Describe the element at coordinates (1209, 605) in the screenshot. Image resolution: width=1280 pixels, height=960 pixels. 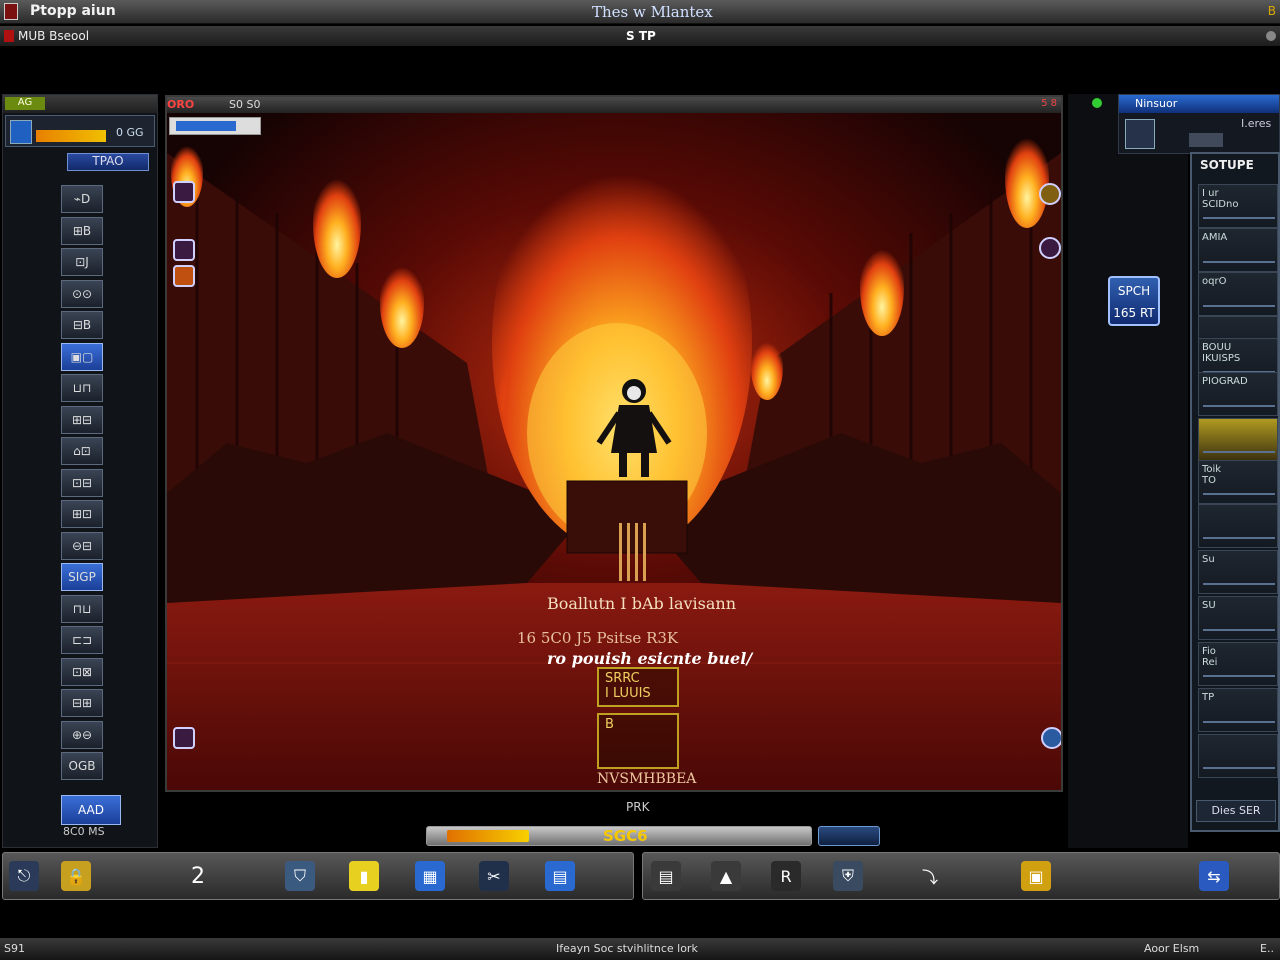
I see `status-row-label: SU` at that location.